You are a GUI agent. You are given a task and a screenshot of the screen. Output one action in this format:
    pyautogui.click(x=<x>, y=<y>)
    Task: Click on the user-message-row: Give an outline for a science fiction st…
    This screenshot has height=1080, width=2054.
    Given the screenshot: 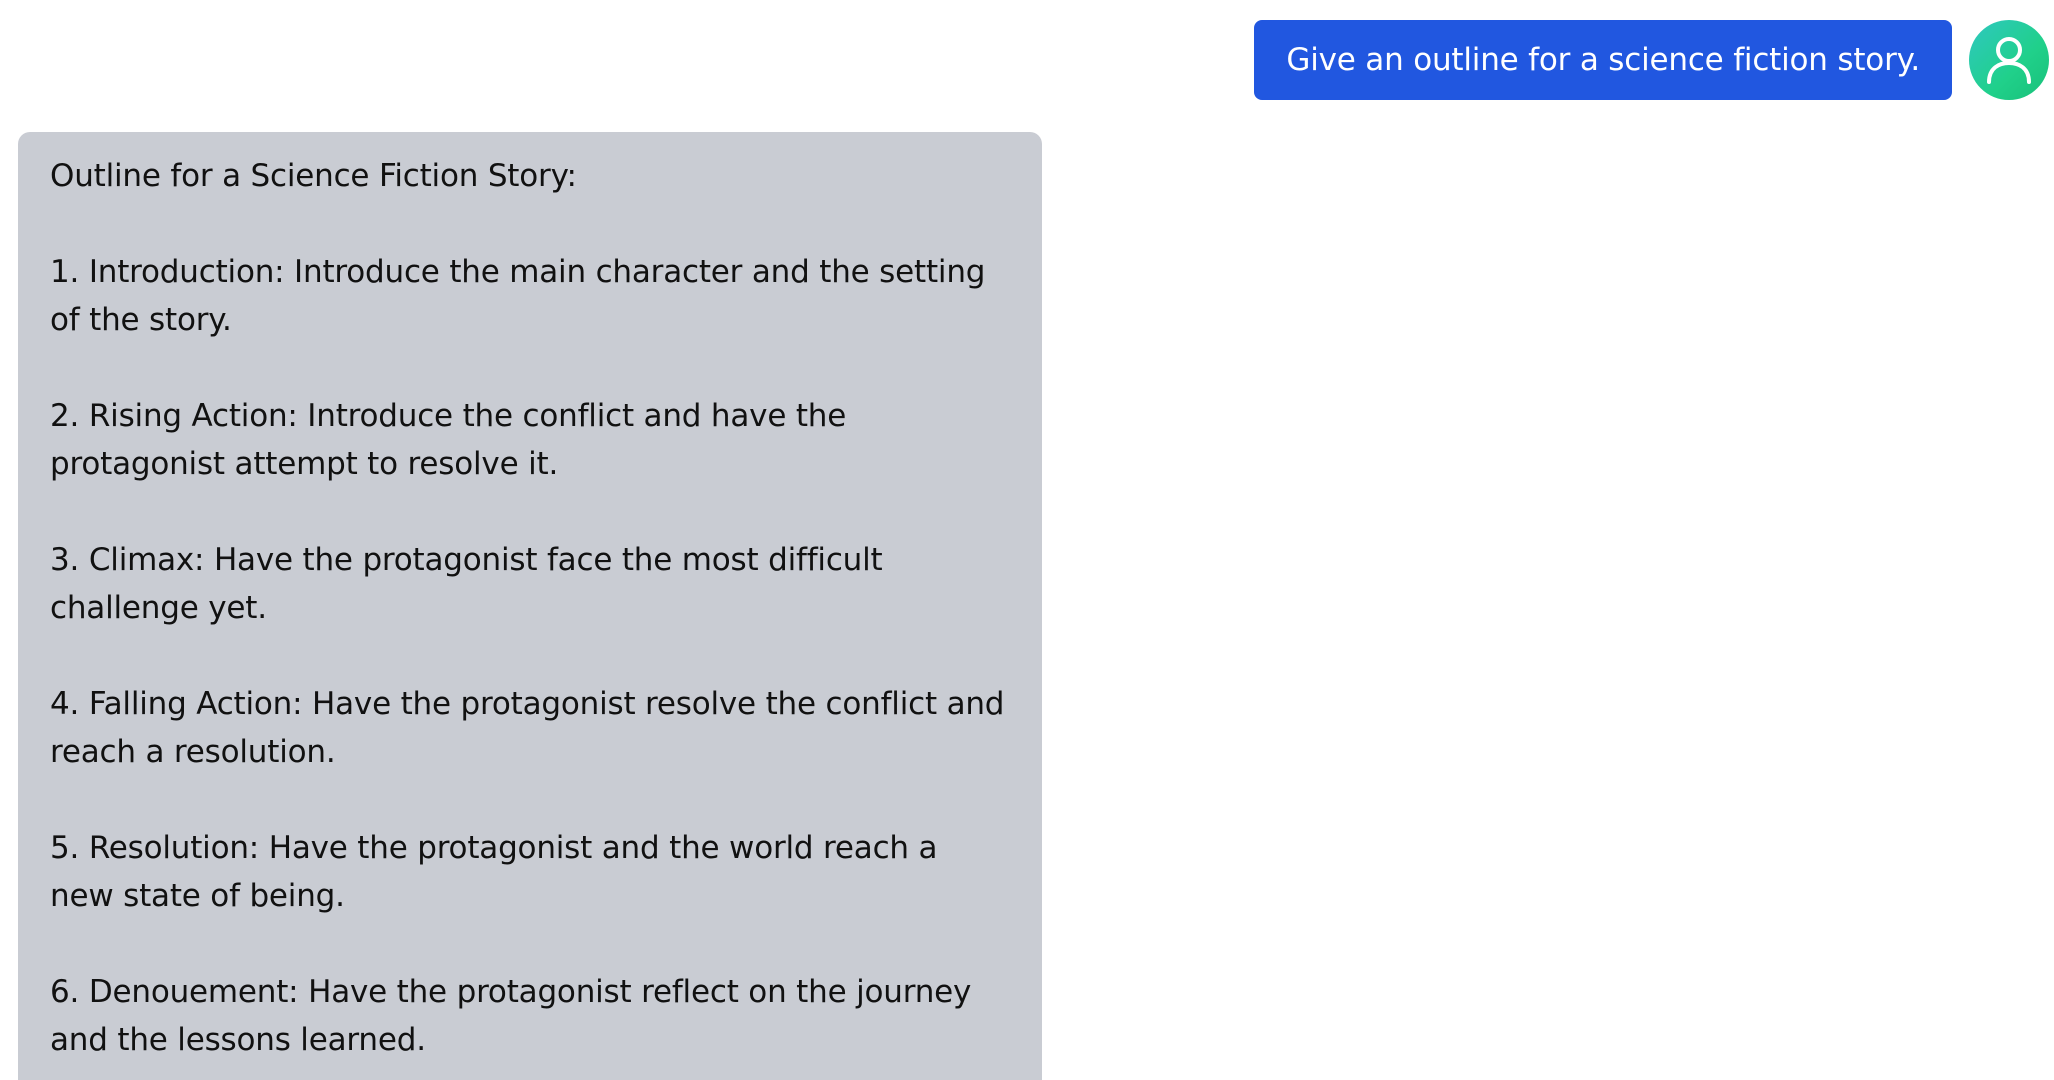 What is the action you would take?
    pyautogui.click(x=1027, y=61)
    